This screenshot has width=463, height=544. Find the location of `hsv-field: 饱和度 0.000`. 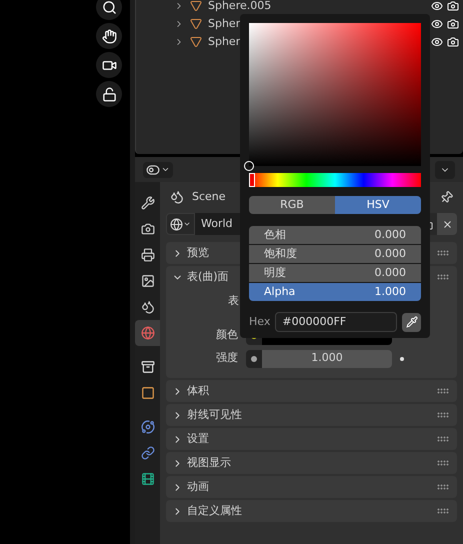

hsv-field: 饱和度 0.000 is located at coordinates (335, 254).